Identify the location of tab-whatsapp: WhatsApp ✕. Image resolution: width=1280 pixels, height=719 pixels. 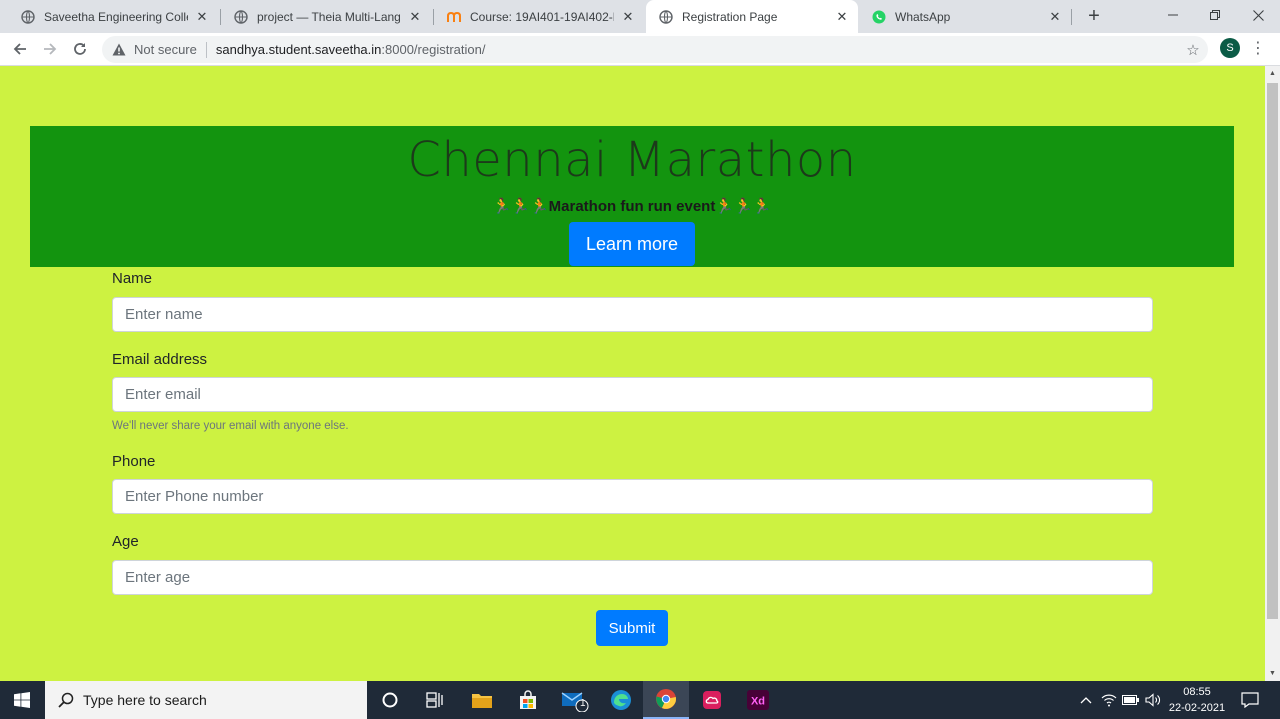
(965, 16).